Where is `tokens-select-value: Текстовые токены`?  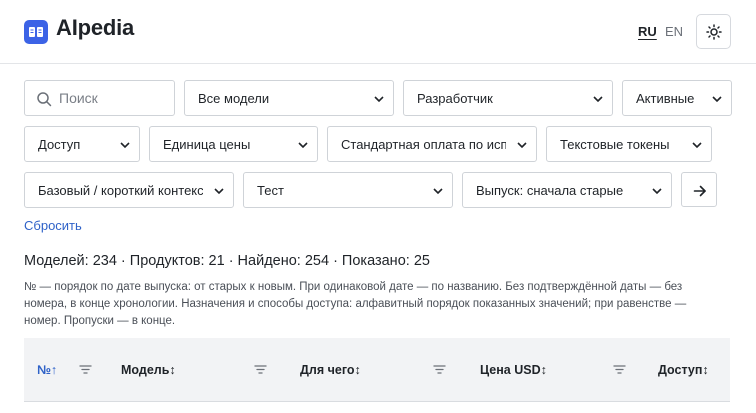
tokens-select-value: Текстовые токены is located at coordinates (615, 144).